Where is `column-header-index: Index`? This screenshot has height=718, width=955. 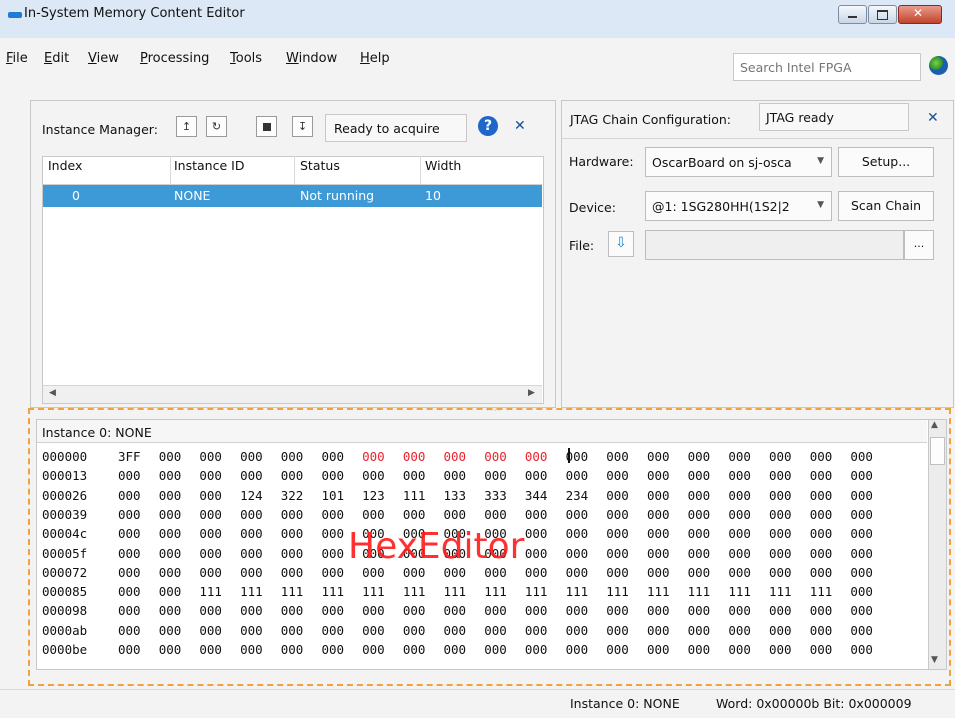
column-header-index: Index is located at coordinates (65, 165).